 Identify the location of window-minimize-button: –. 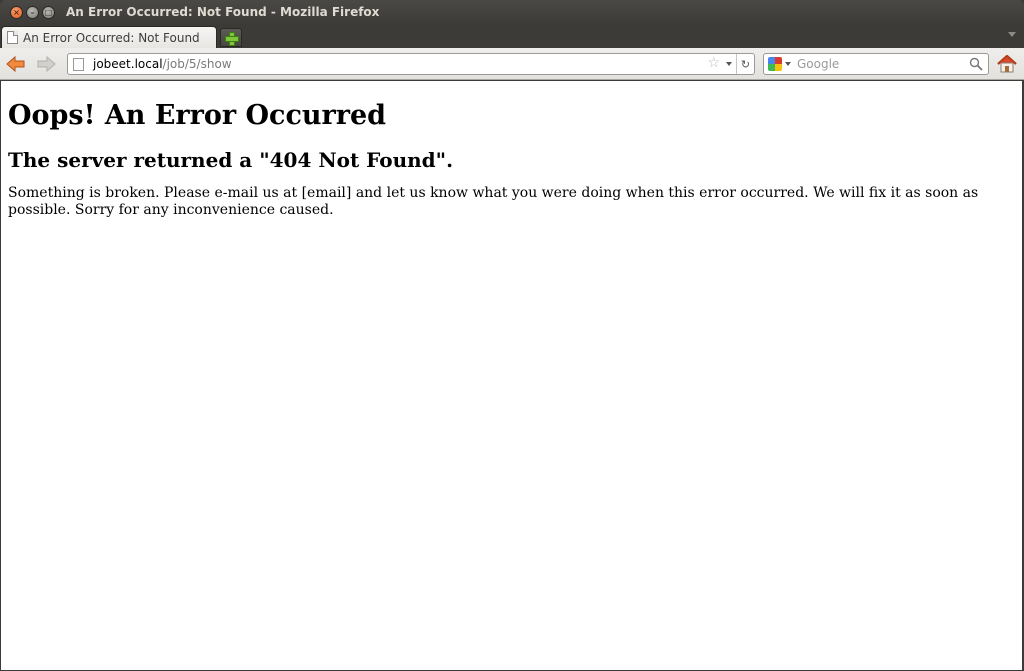
(32, 12).